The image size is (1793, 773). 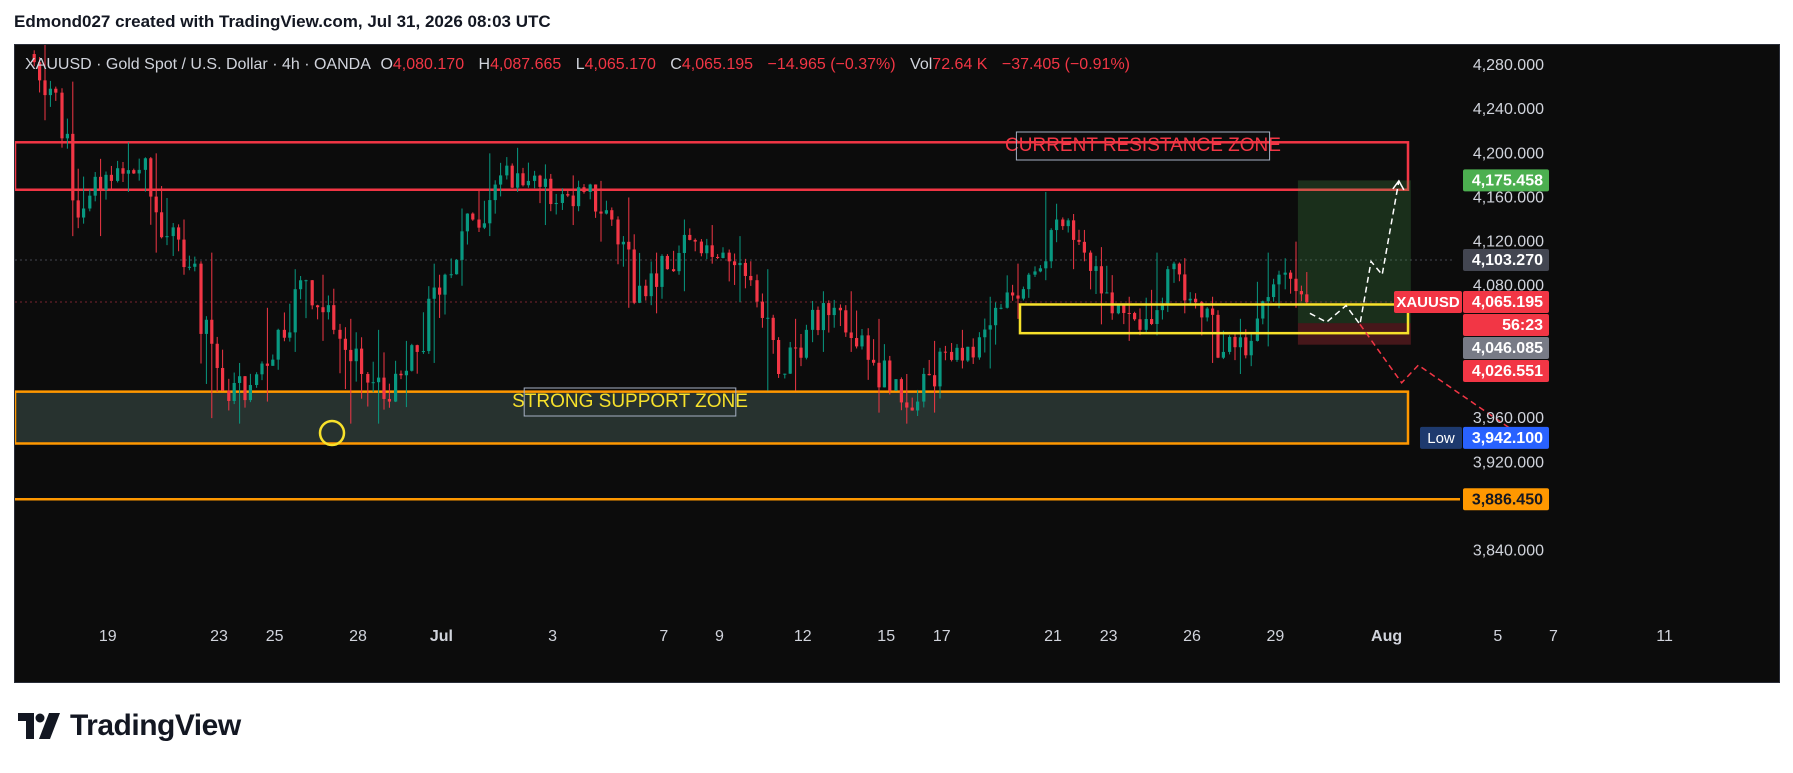 I want to click on tradingview-logo-icon, so click(x=39, y=726).